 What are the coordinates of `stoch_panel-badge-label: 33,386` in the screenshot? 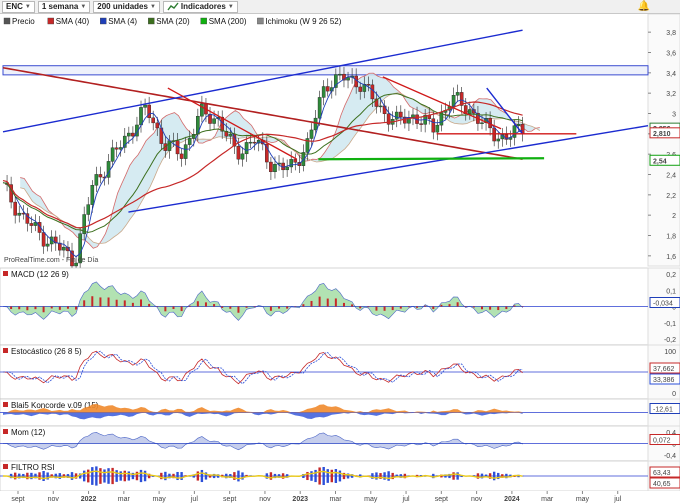 It's located at (664, 380).